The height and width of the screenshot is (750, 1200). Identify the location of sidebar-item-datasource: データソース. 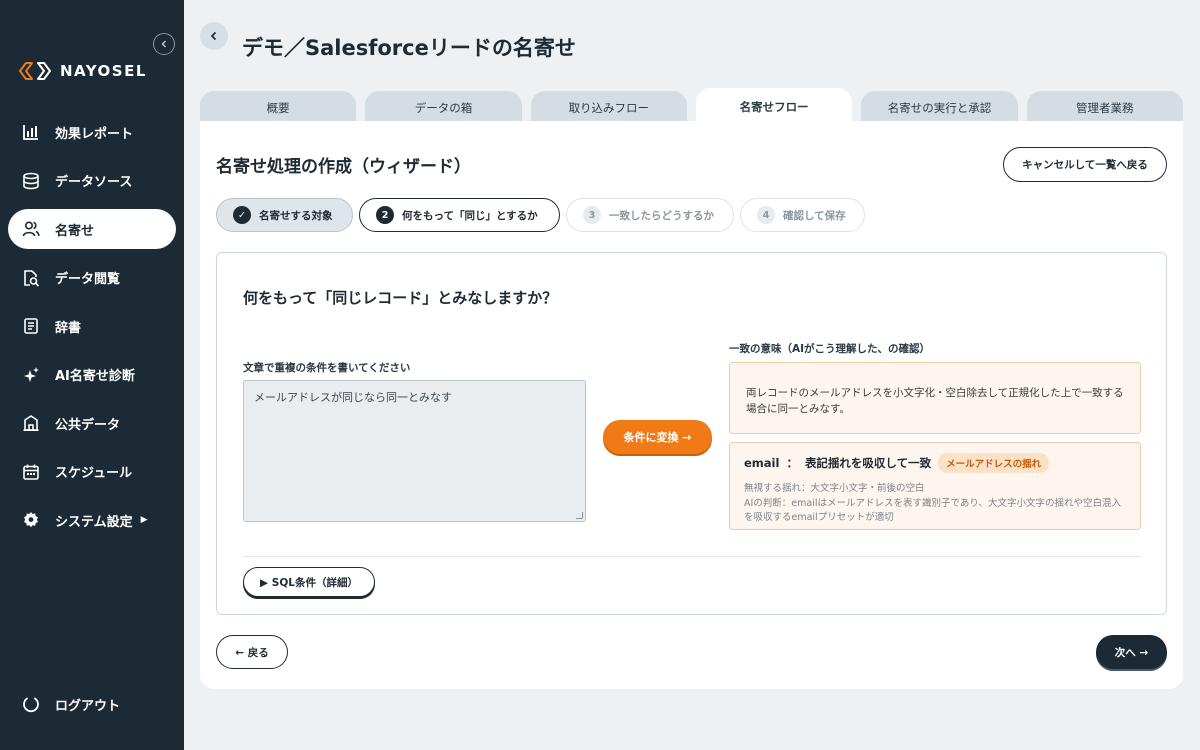
(92, 181).